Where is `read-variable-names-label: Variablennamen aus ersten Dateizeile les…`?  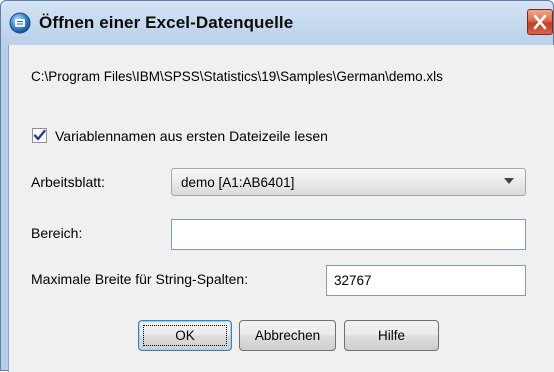
read-variable-names-label: Variablennamen aus ersten Dateizeile les… is located at coordinates (191, 136).